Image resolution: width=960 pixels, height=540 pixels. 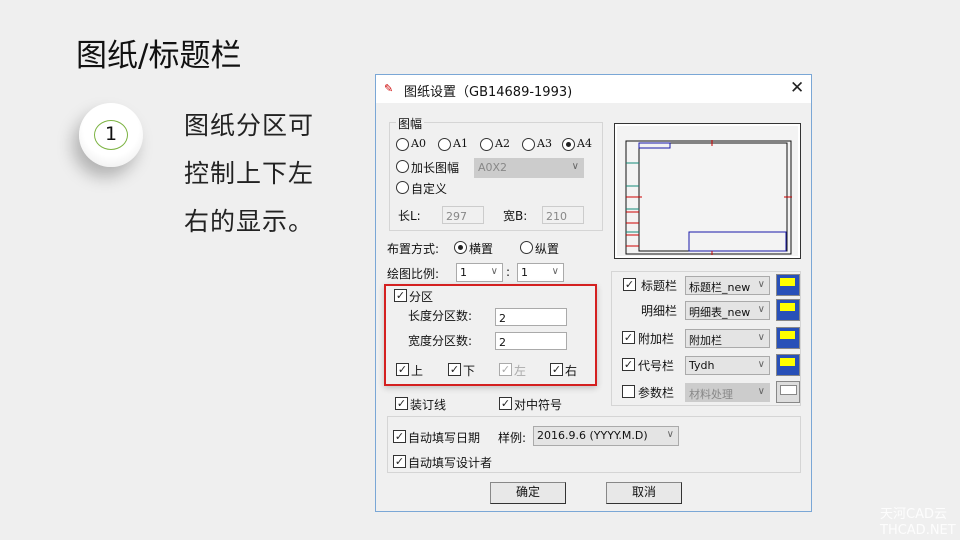 I want to click on size-radio-a0, so click(x=402, y=144).